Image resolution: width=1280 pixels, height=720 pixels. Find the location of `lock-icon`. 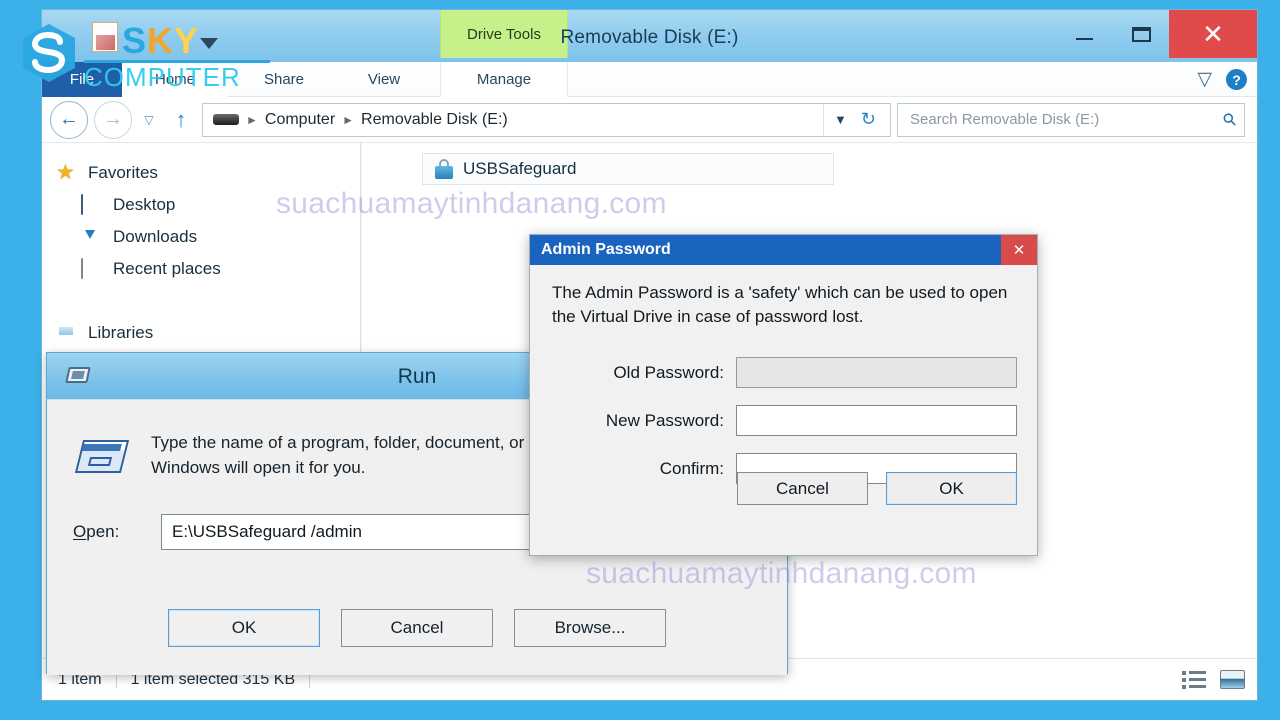

lock-icon is located at coordinates (444, 169).